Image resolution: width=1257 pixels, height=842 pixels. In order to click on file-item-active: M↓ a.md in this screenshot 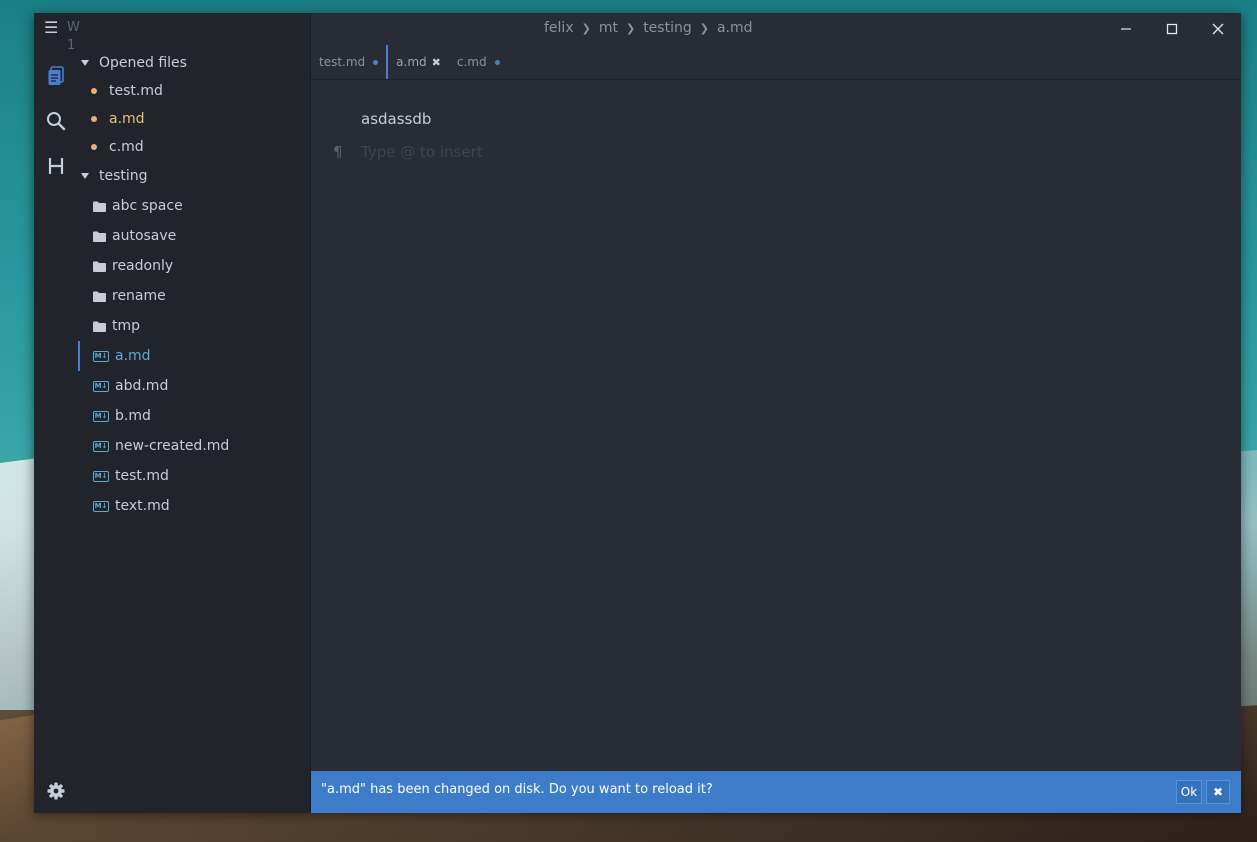, I will do `click(194, 356)`.